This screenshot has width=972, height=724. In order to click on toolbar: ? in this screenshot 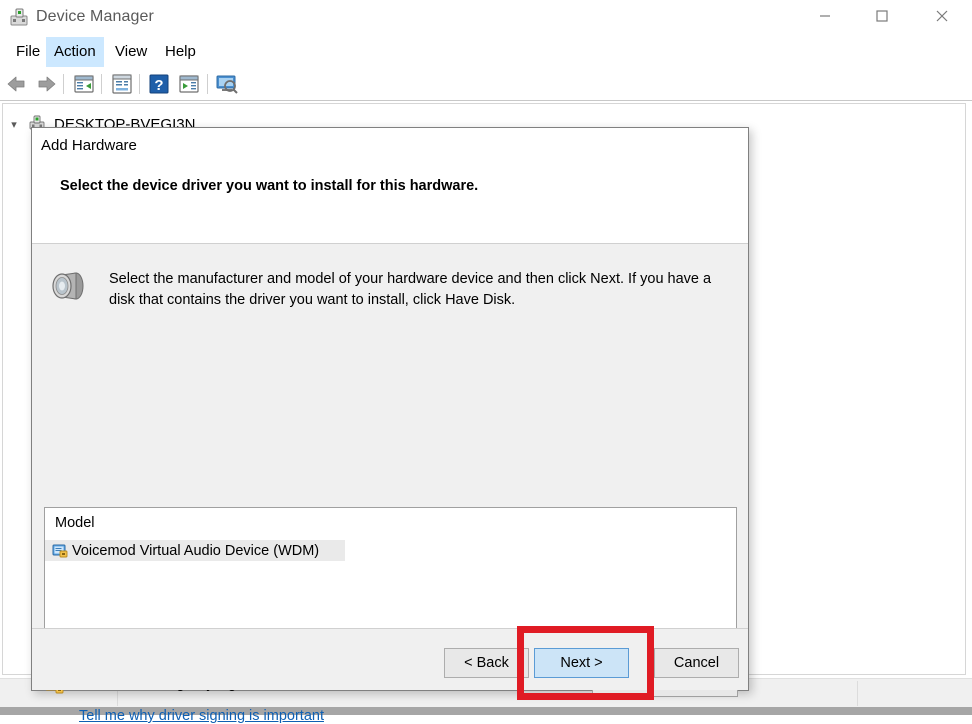, I will do `click(486, 84)`.